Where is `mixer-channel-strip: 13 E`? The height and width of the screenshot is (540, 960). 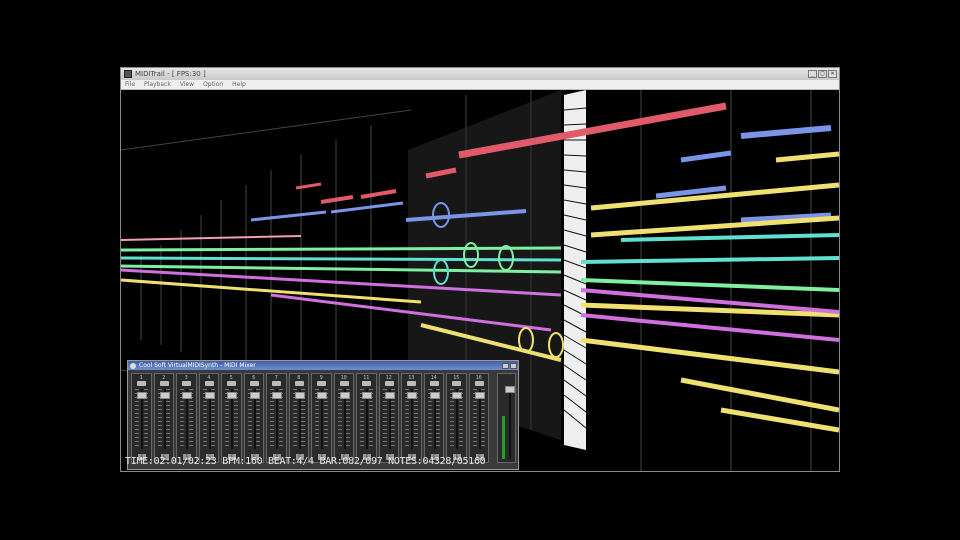
mixer-channel-strip: 13 E is located at coordinates (411, 418).